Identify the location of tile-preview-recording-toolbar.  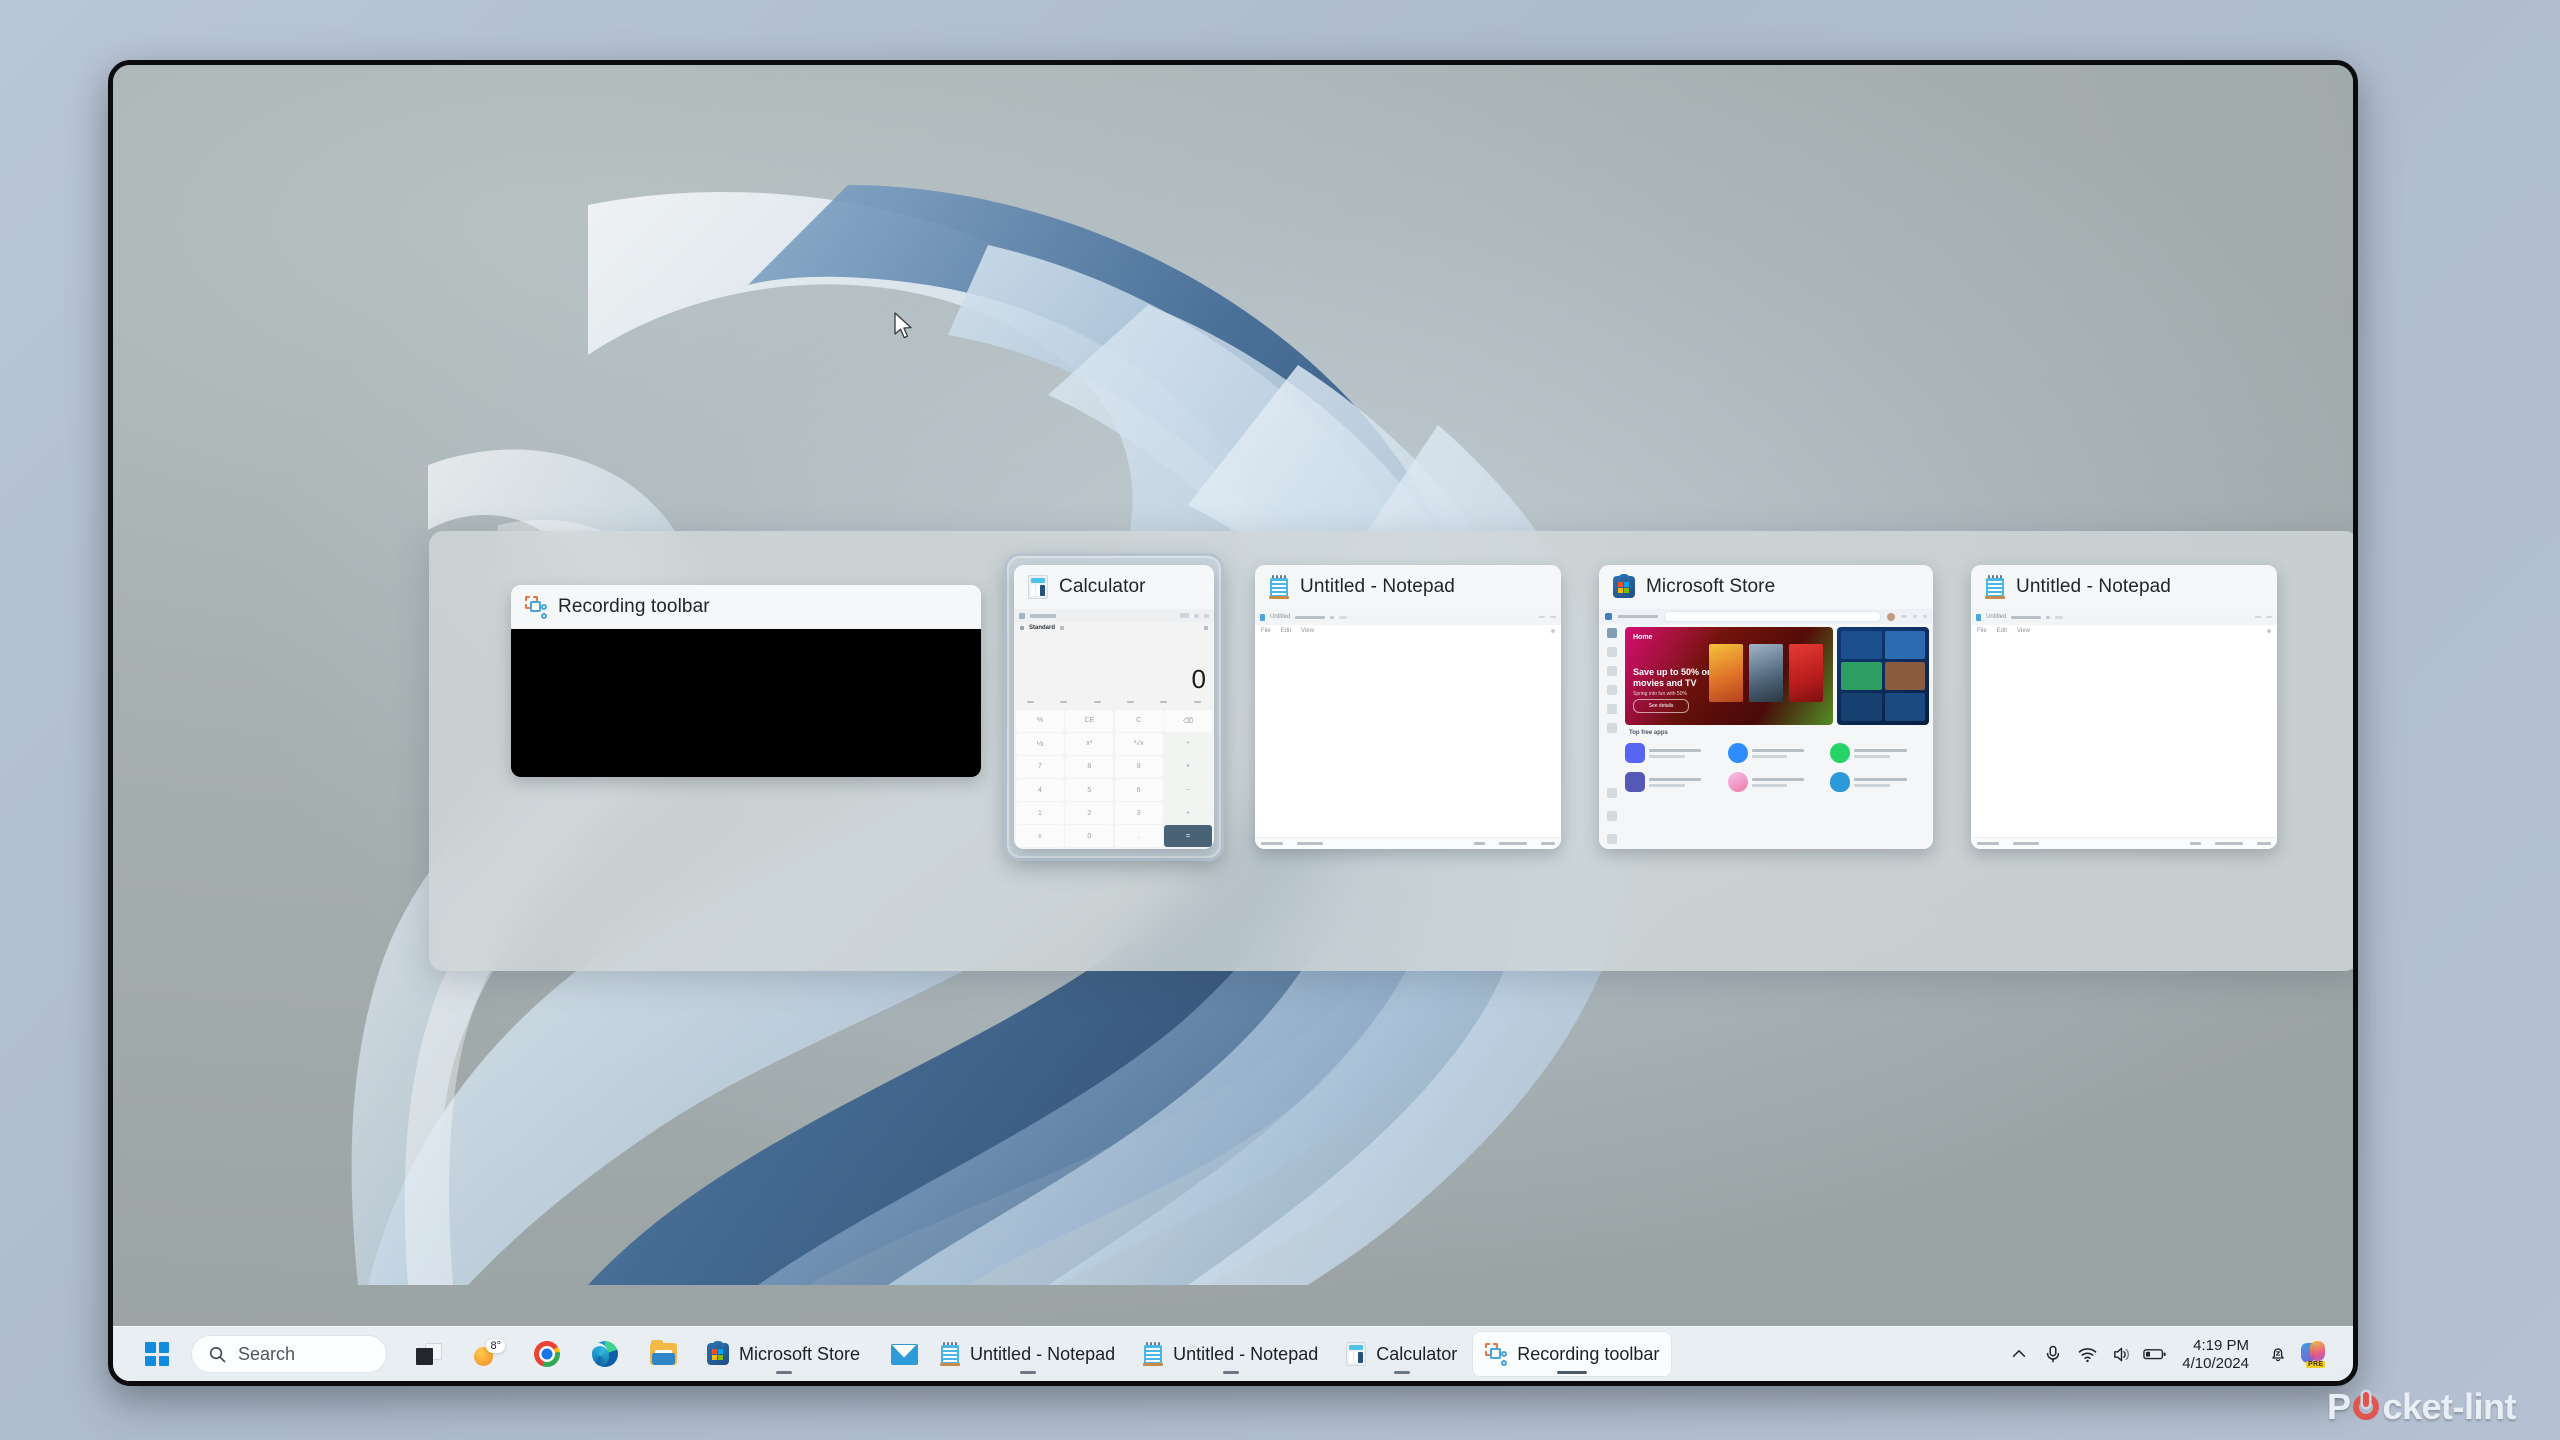
(746, 703).